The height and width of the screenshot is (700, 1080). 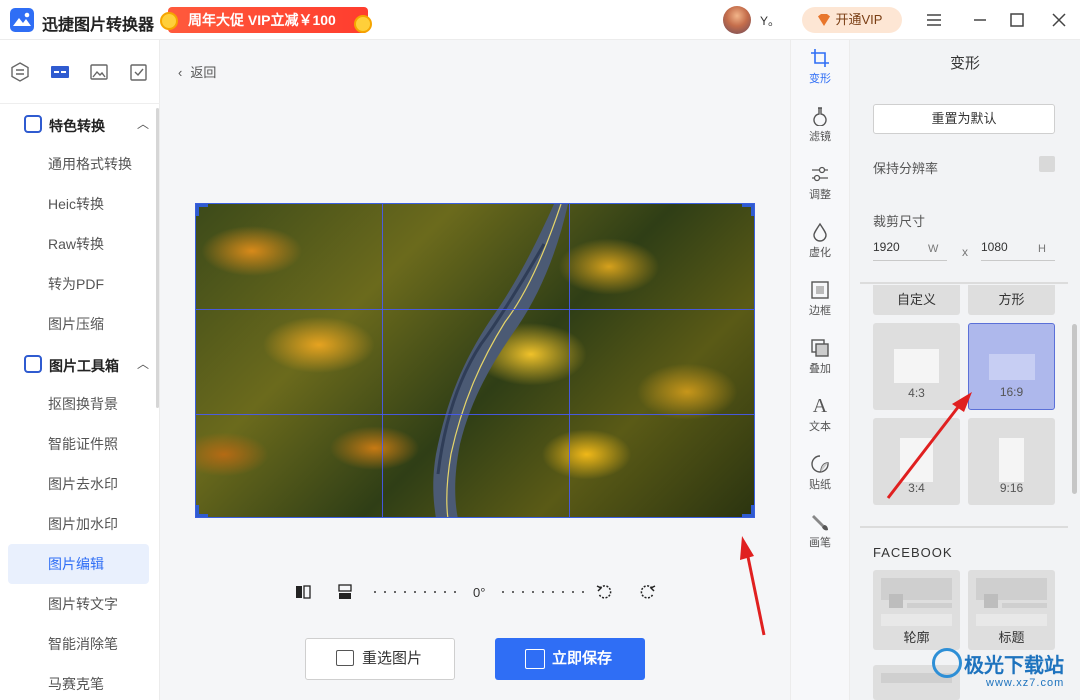 What do you see at coordinates (1011, 637) in the screenshot?
I see `template-label: 标题` at bounding box center [1011, 637].